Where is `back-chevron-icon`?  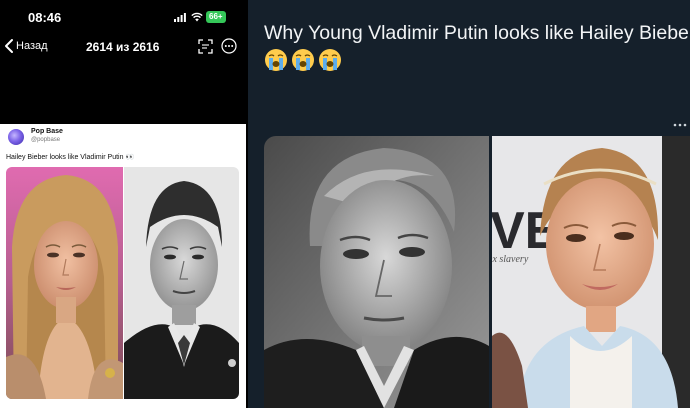 back-chevron-icon is located at coordinates (9, 46).